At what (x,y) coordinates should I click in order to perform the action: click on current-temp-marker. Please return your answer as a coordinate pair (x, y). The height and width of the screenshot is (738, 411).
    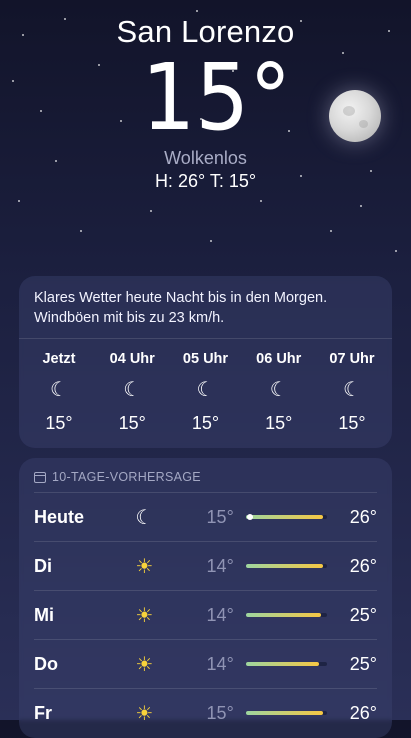
    Looking at the image, I should click on (250, 517).